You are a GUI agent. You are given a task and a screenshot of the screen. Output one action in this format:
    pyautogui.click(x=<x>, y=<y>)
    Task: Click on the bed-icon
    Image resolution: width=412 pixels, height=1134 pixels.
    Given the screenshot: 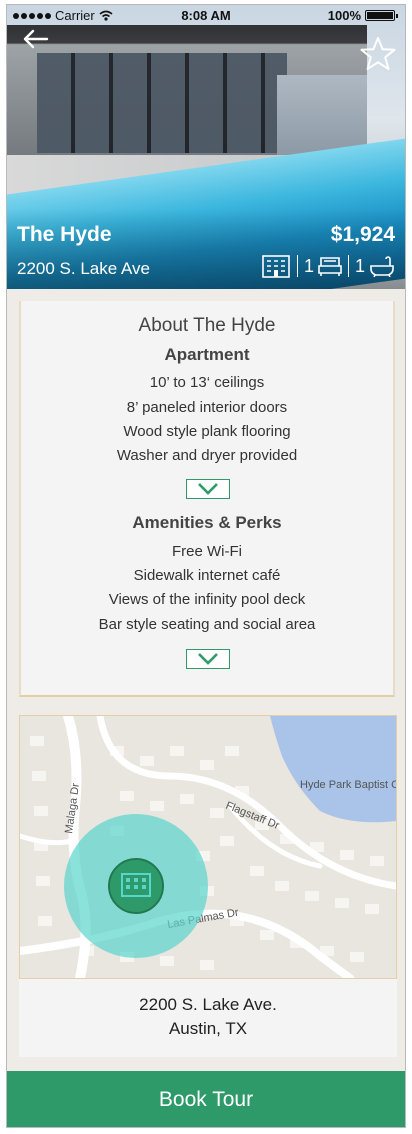 What is the action you would take?
    pyautogui.click(x=330, y=266)
    